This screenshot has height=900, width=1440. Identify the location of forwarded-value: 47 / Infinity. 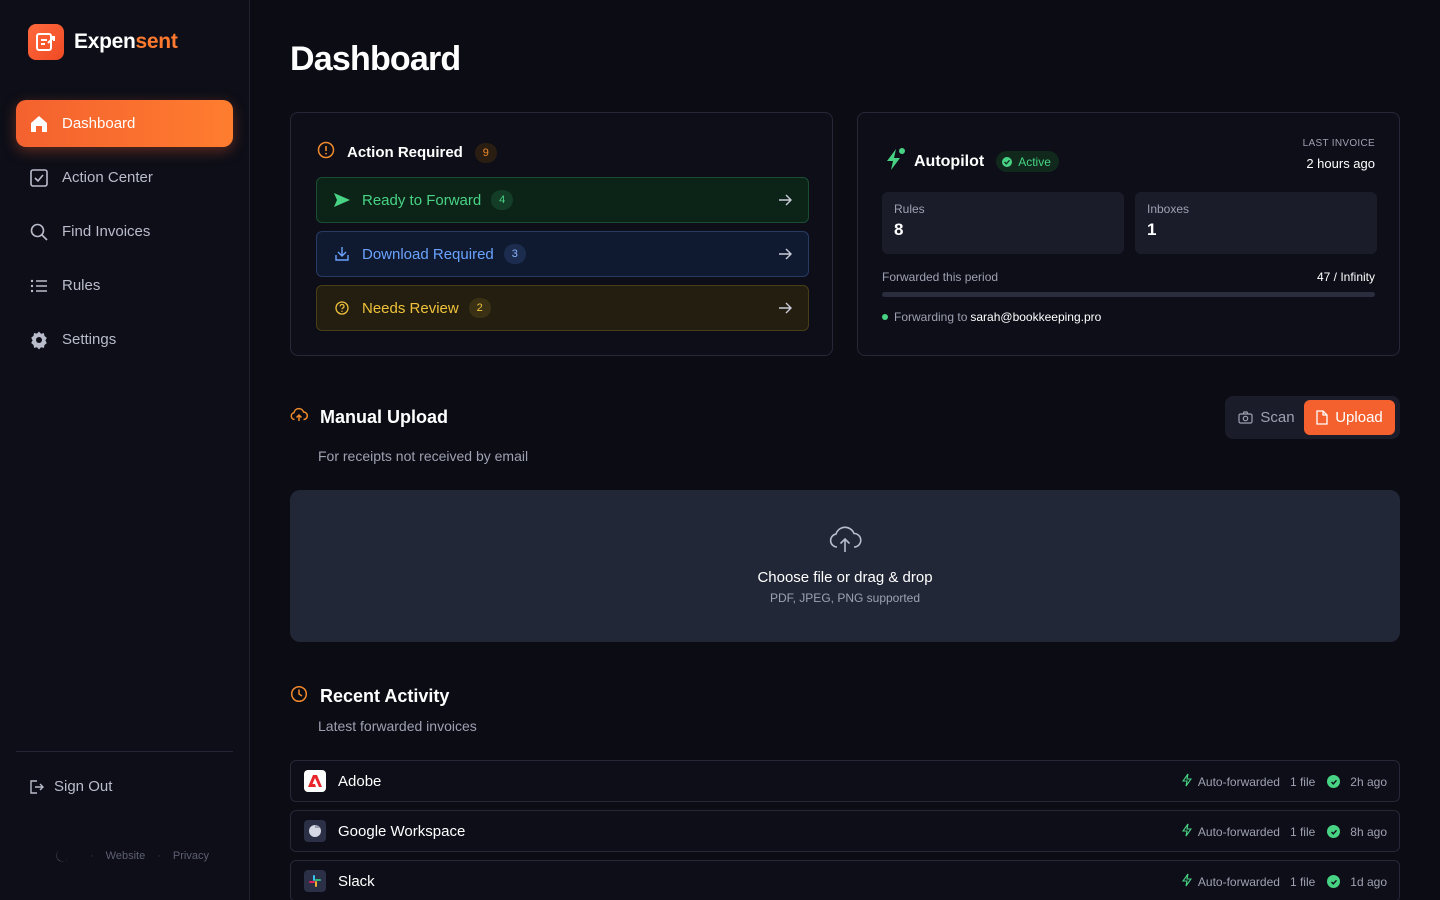
(1345, 277).